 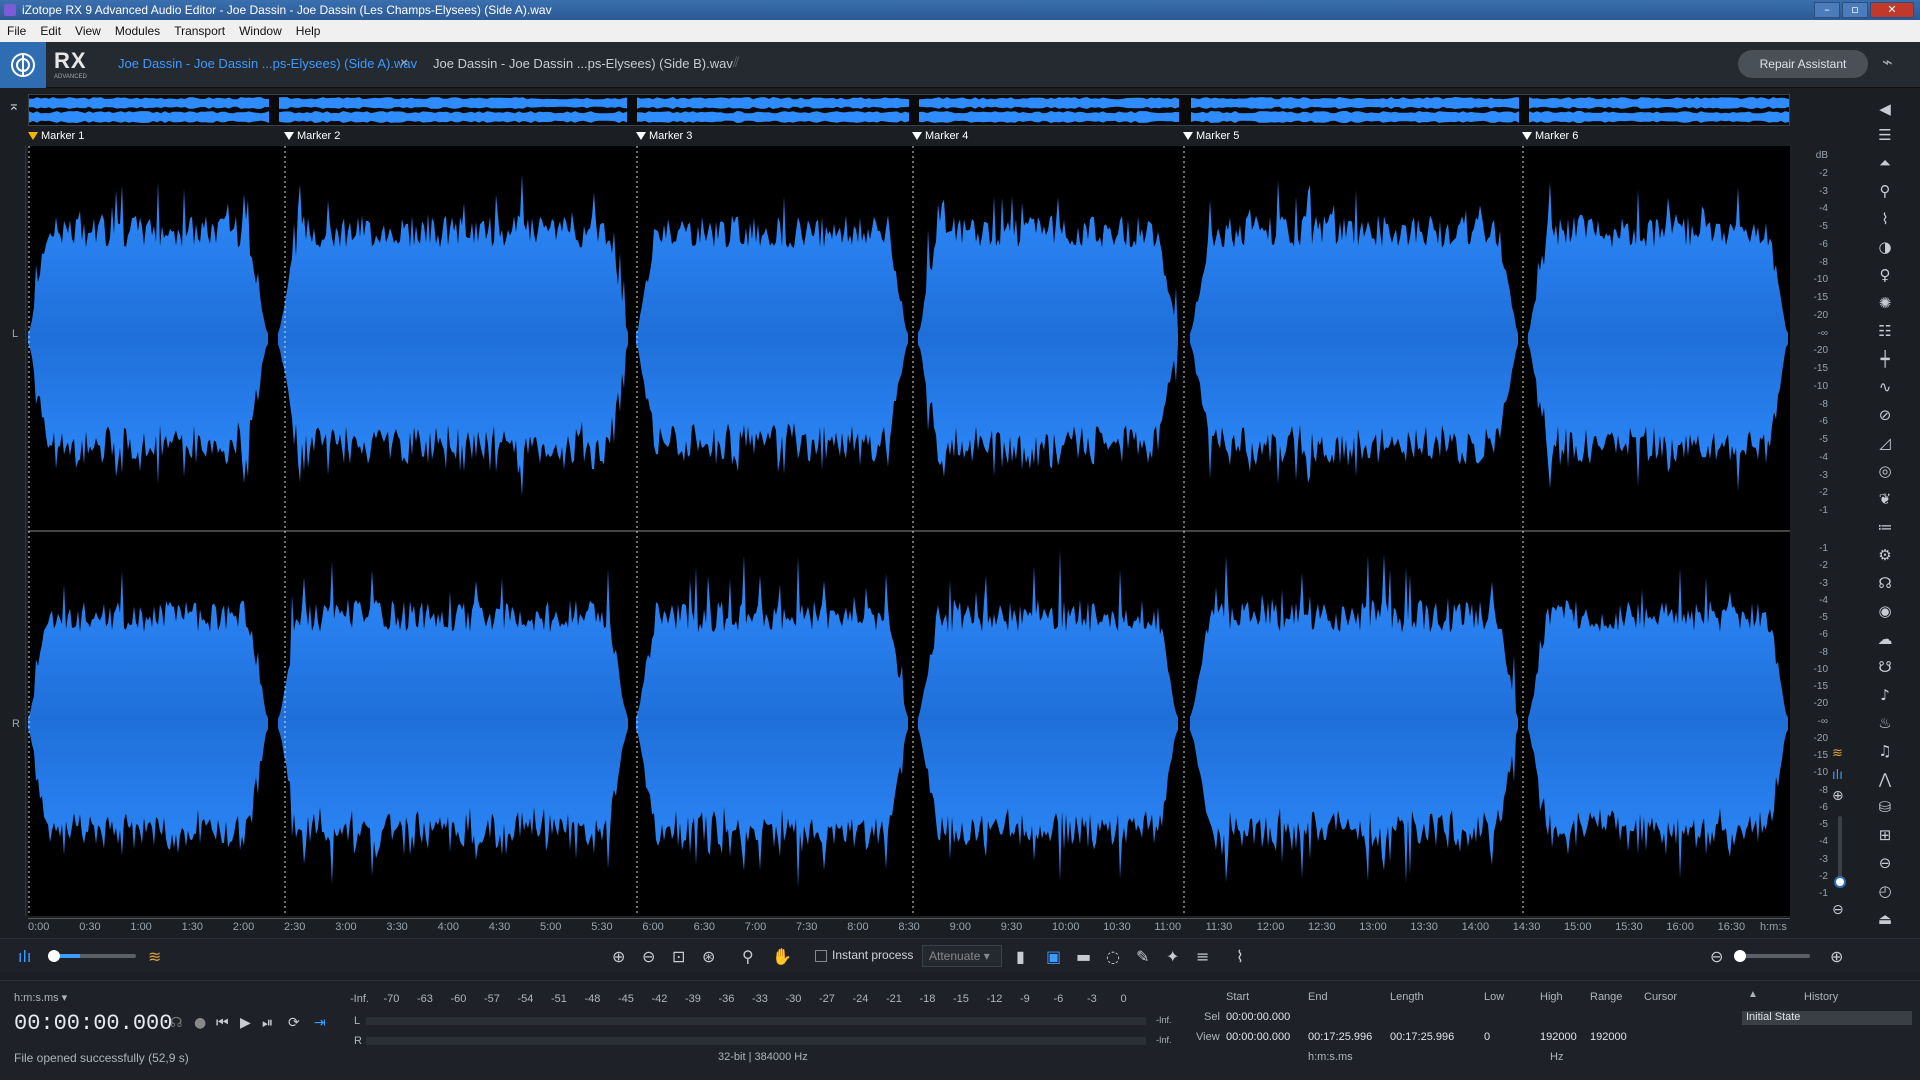 What do you see at coordinates (664, 136) in the screenshot?
I see `marker-3: Marker 3` at bounding box center [664, 136].